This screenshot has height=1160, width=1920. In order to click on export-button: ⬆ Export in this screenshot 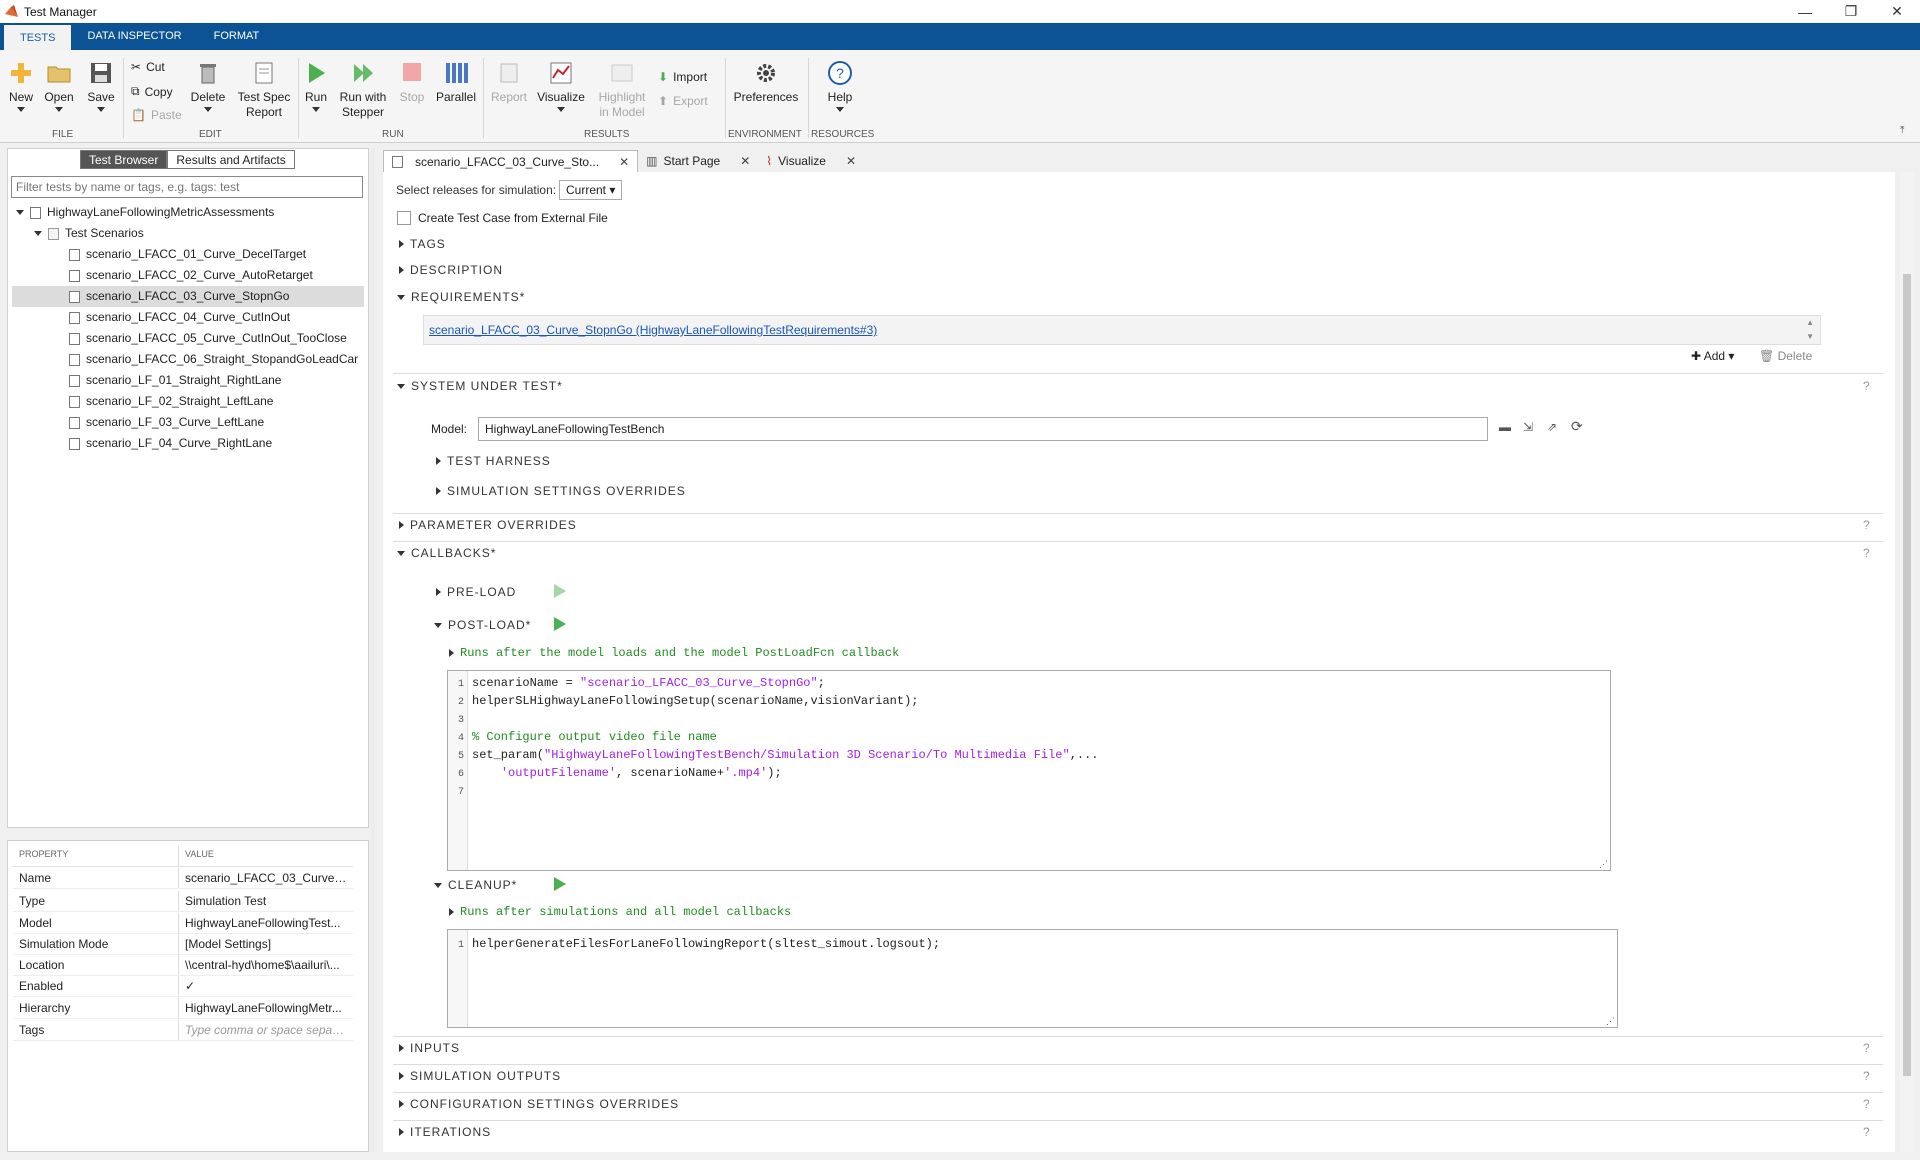, I will do `click(683, 101)`.